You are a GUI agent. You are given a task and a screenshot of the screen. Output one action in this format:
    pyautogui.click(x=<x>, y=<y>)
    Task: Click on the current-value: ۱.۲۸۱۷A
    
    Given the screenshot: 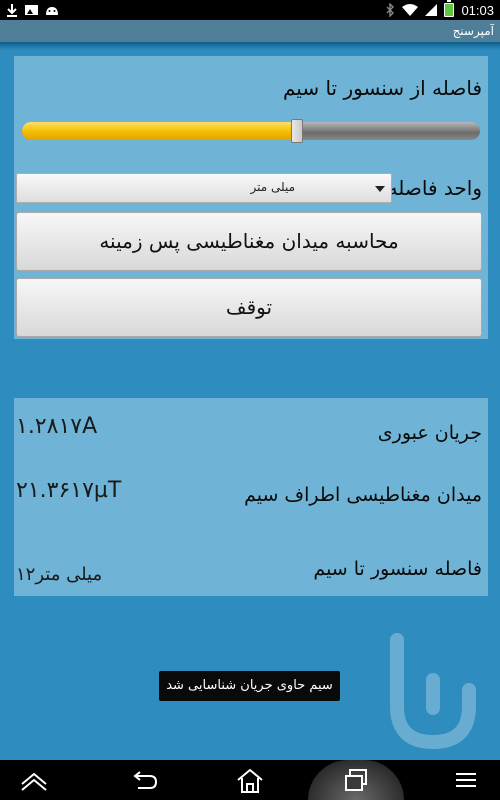 What is the action you would take?
    pyautogui.click(x=57, y=426)
    